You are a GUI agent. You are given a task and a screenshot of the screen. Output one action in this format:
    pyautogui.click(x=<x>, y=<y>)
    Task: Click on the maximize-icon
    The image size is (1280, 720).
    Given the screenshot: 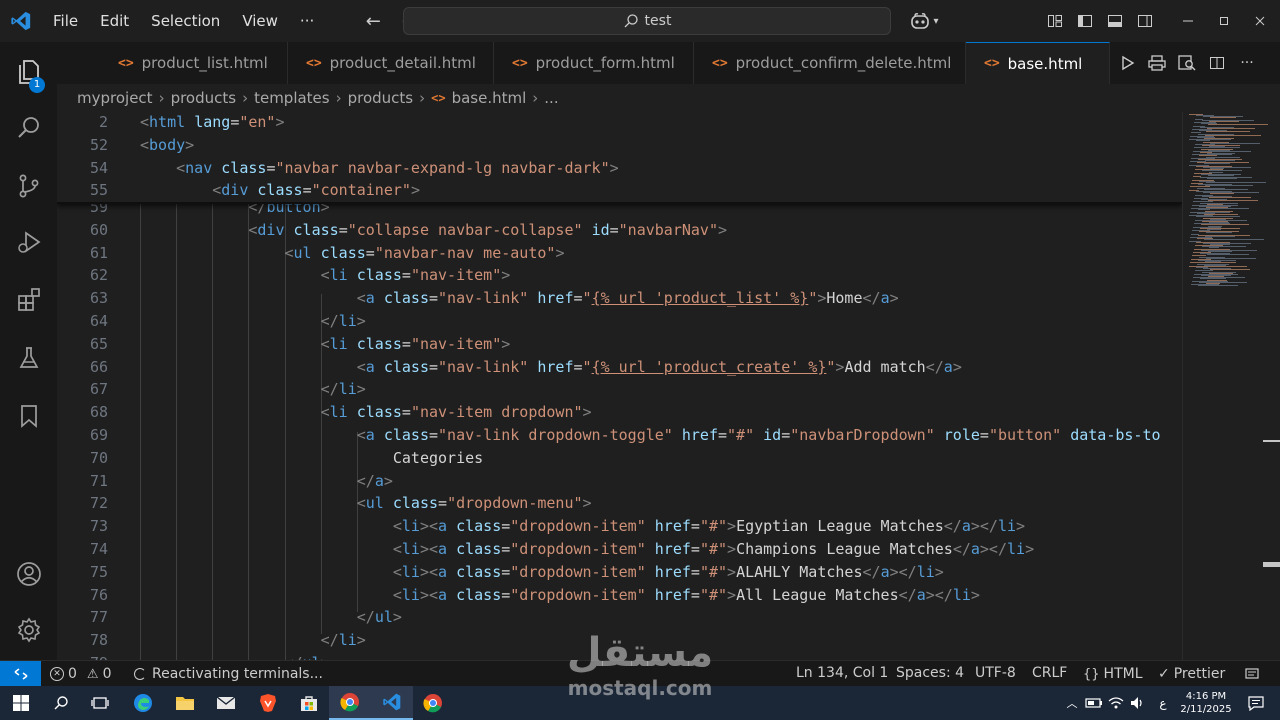 What is the action you would take?
    pyautogui.click(x=1224, y=21)
    